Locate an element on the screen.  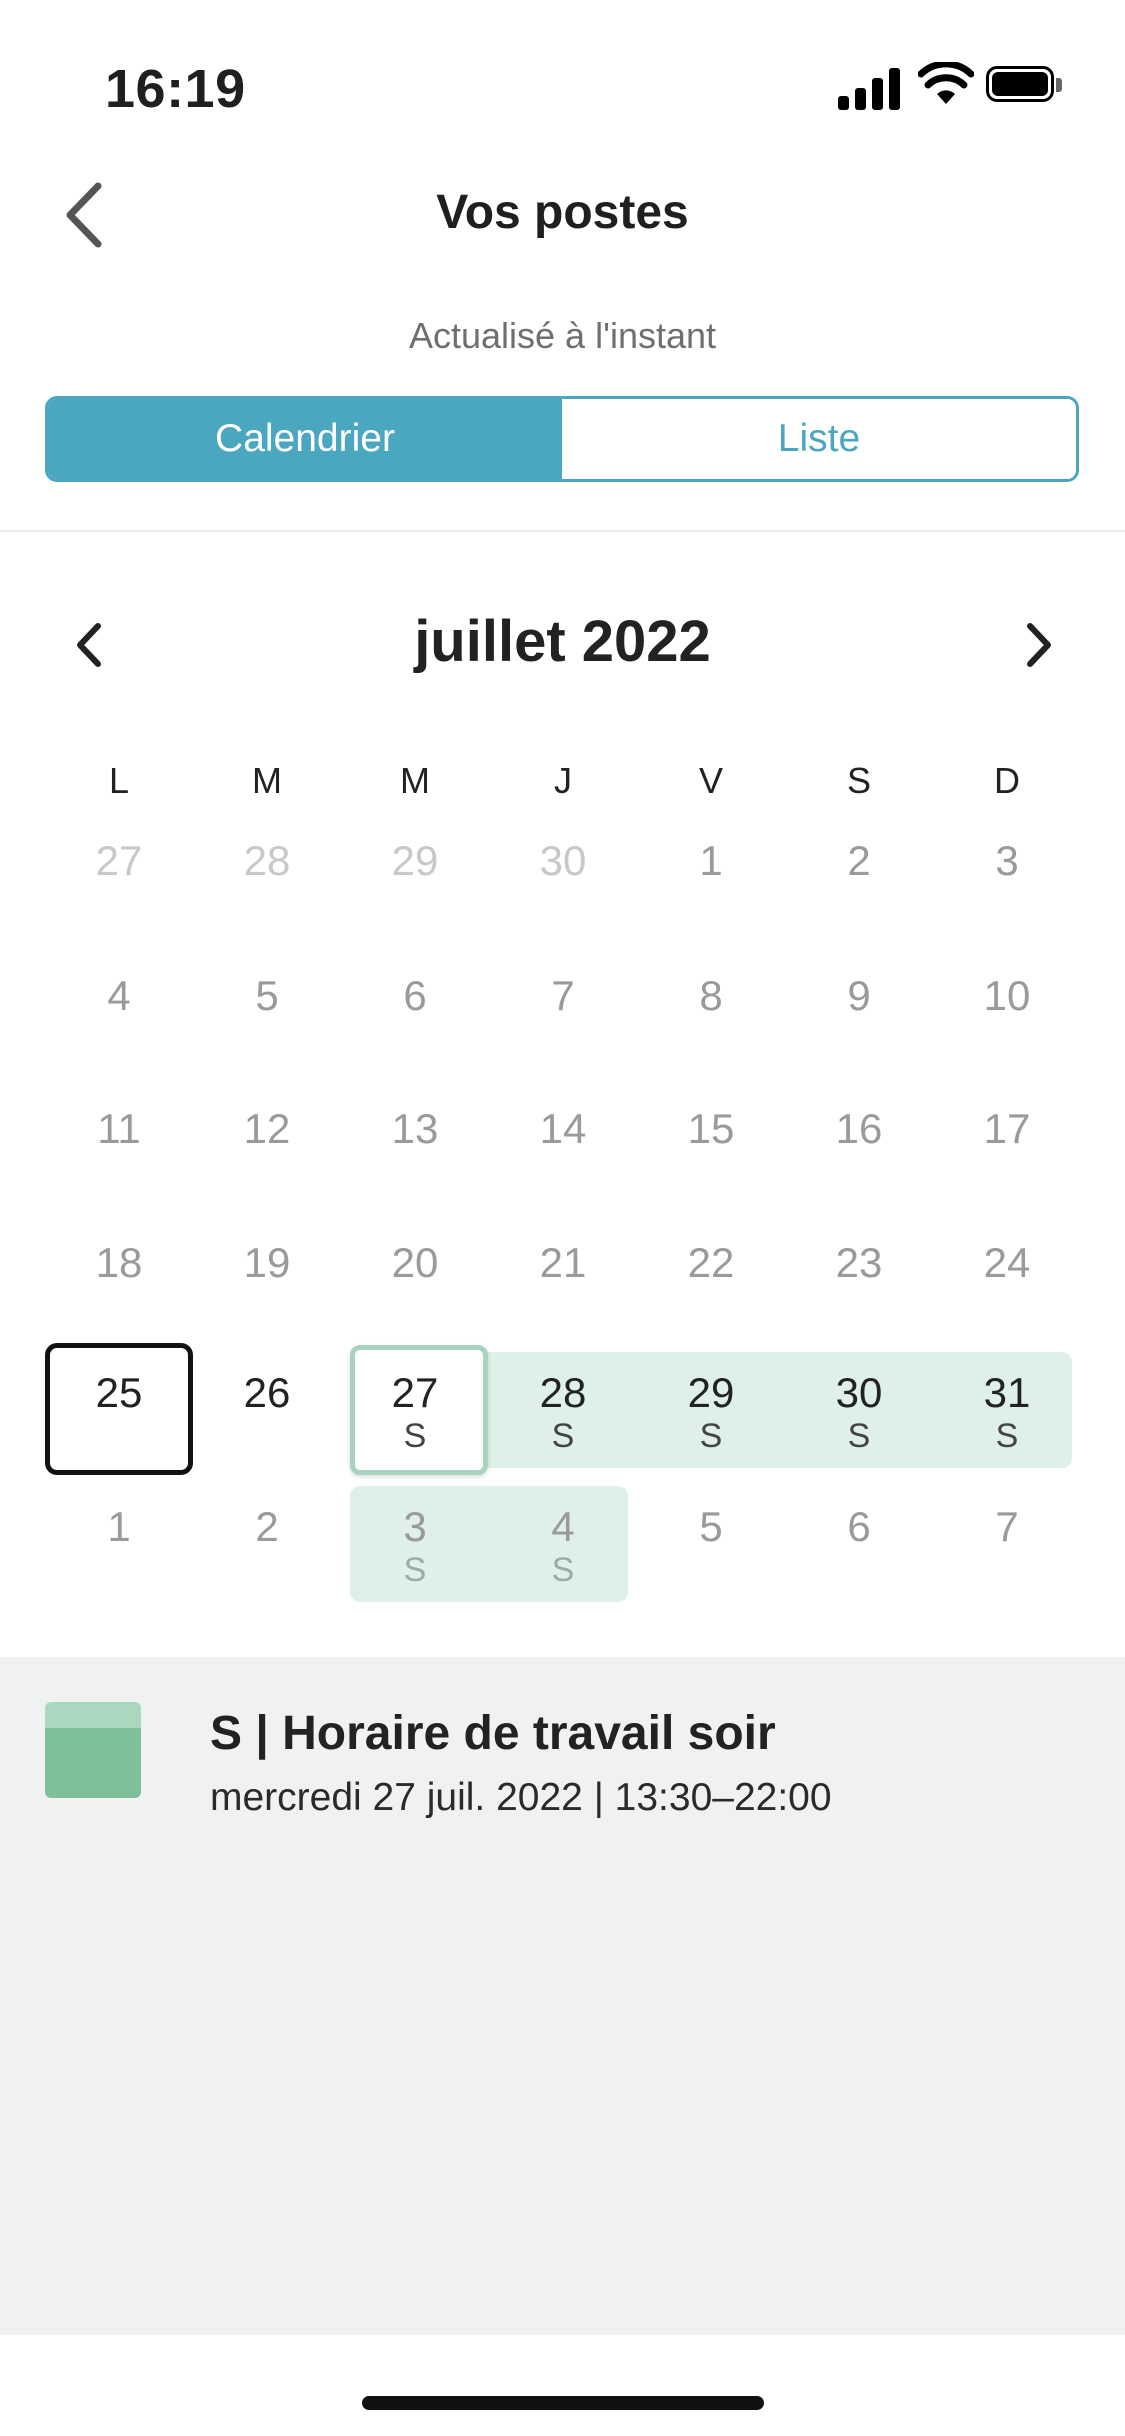
calendar-day-number: 7 is located at coordinates (1007, 1526).